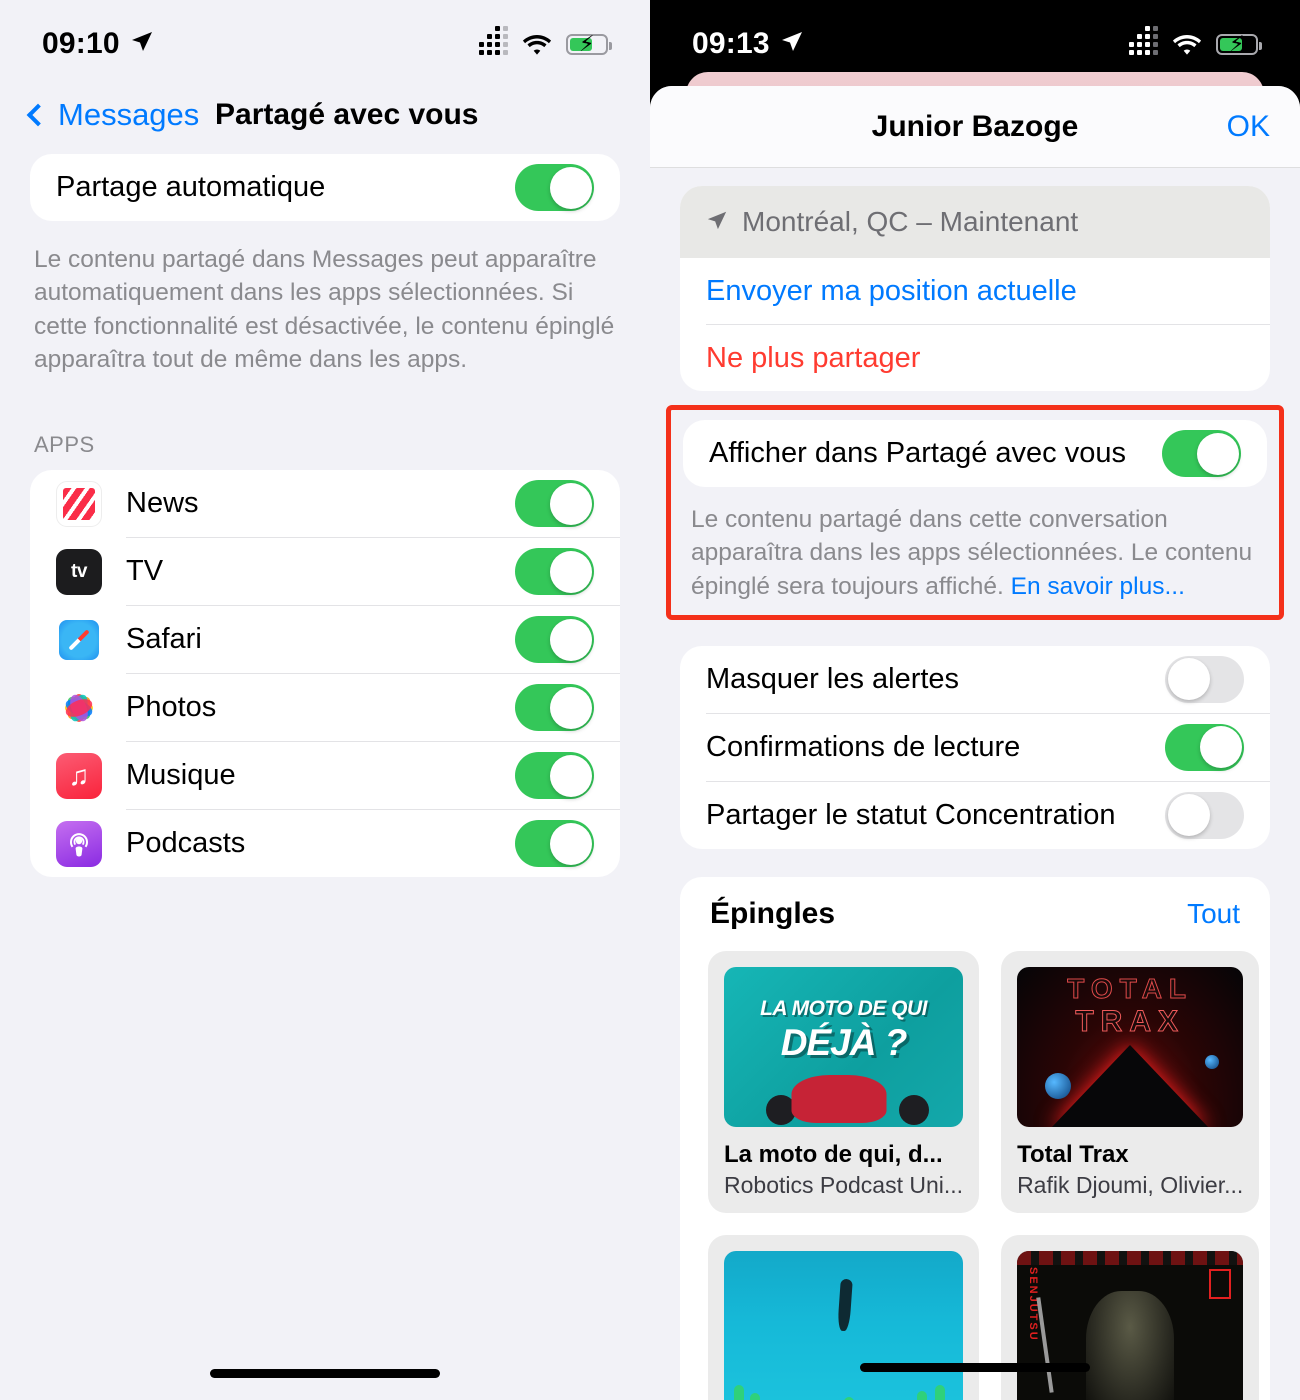  I want to click on current-location-row: Montréal, QC – Maintenant, so click(975, 222).